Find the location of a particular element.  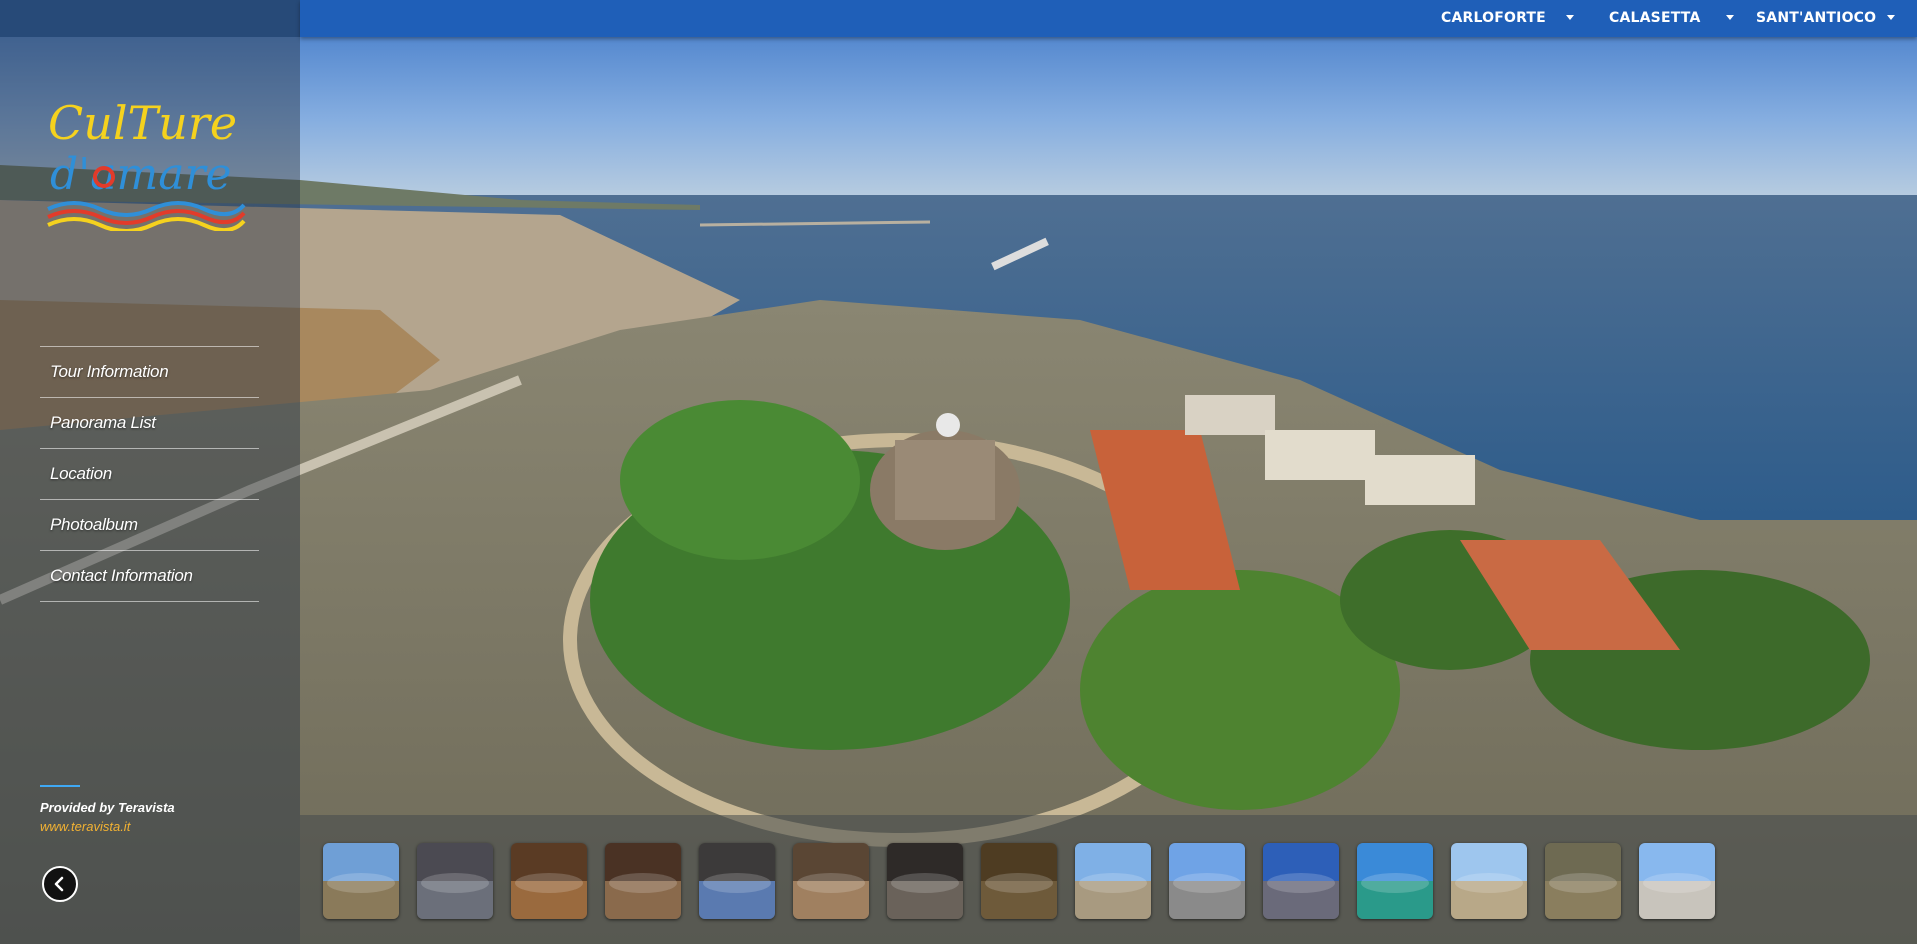

thumb-terrace is located at coordinates (1113, 881).